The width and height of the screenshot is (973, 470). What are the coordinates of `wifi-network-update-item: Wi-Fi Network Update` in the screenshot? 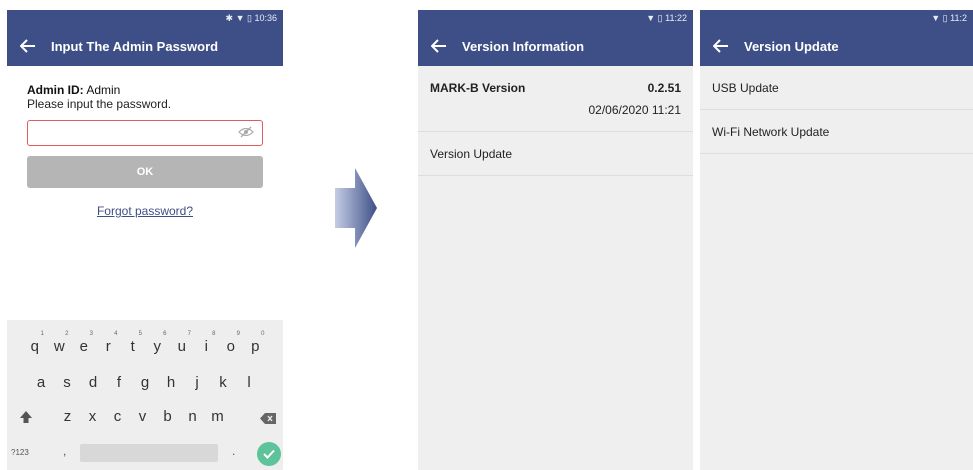 It's located at (836, 132).